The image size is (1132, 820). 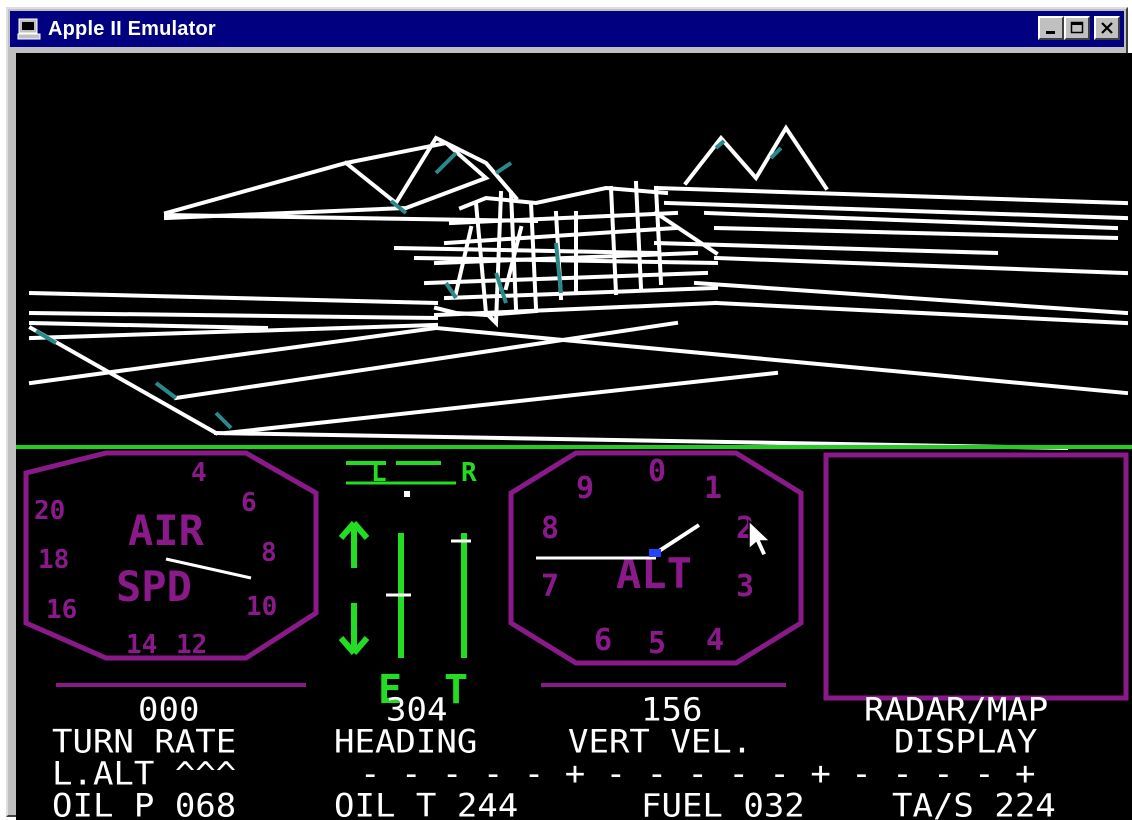 What do you see at coordinates (169, 710) in the screenshot?
I see `turn-rate-value: 000` at bounding box center [169, 710].